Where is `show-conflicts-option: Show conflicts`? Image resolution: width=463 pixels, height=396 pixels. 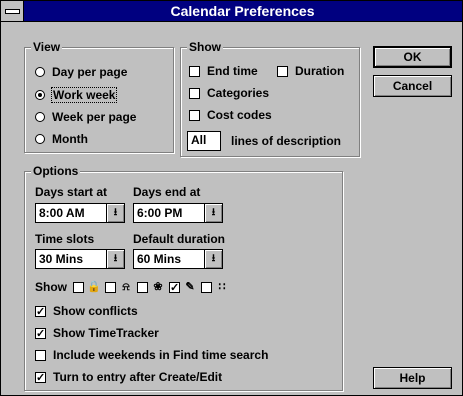
show-conflicts-option: Show conflicts is located at coordinates (86, 311).